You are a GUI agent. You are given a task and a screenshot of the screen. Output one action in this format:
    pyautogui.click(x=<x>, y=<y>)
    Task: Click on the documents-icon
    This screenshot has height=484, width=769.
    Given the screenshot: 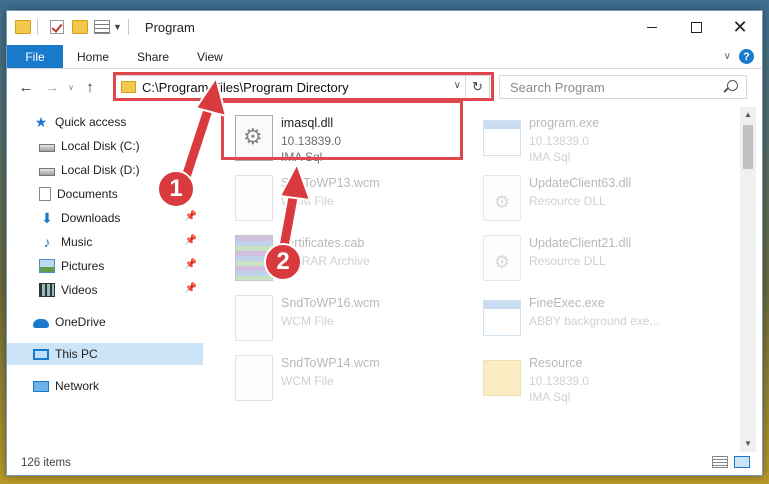 What is the action you would take?
    pyautogui.click(x=45, y=194)
    